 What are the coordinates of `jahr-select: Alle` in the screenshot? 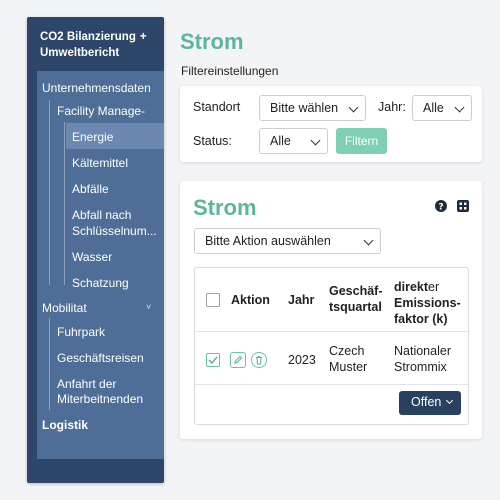 It's located at (442, 108).